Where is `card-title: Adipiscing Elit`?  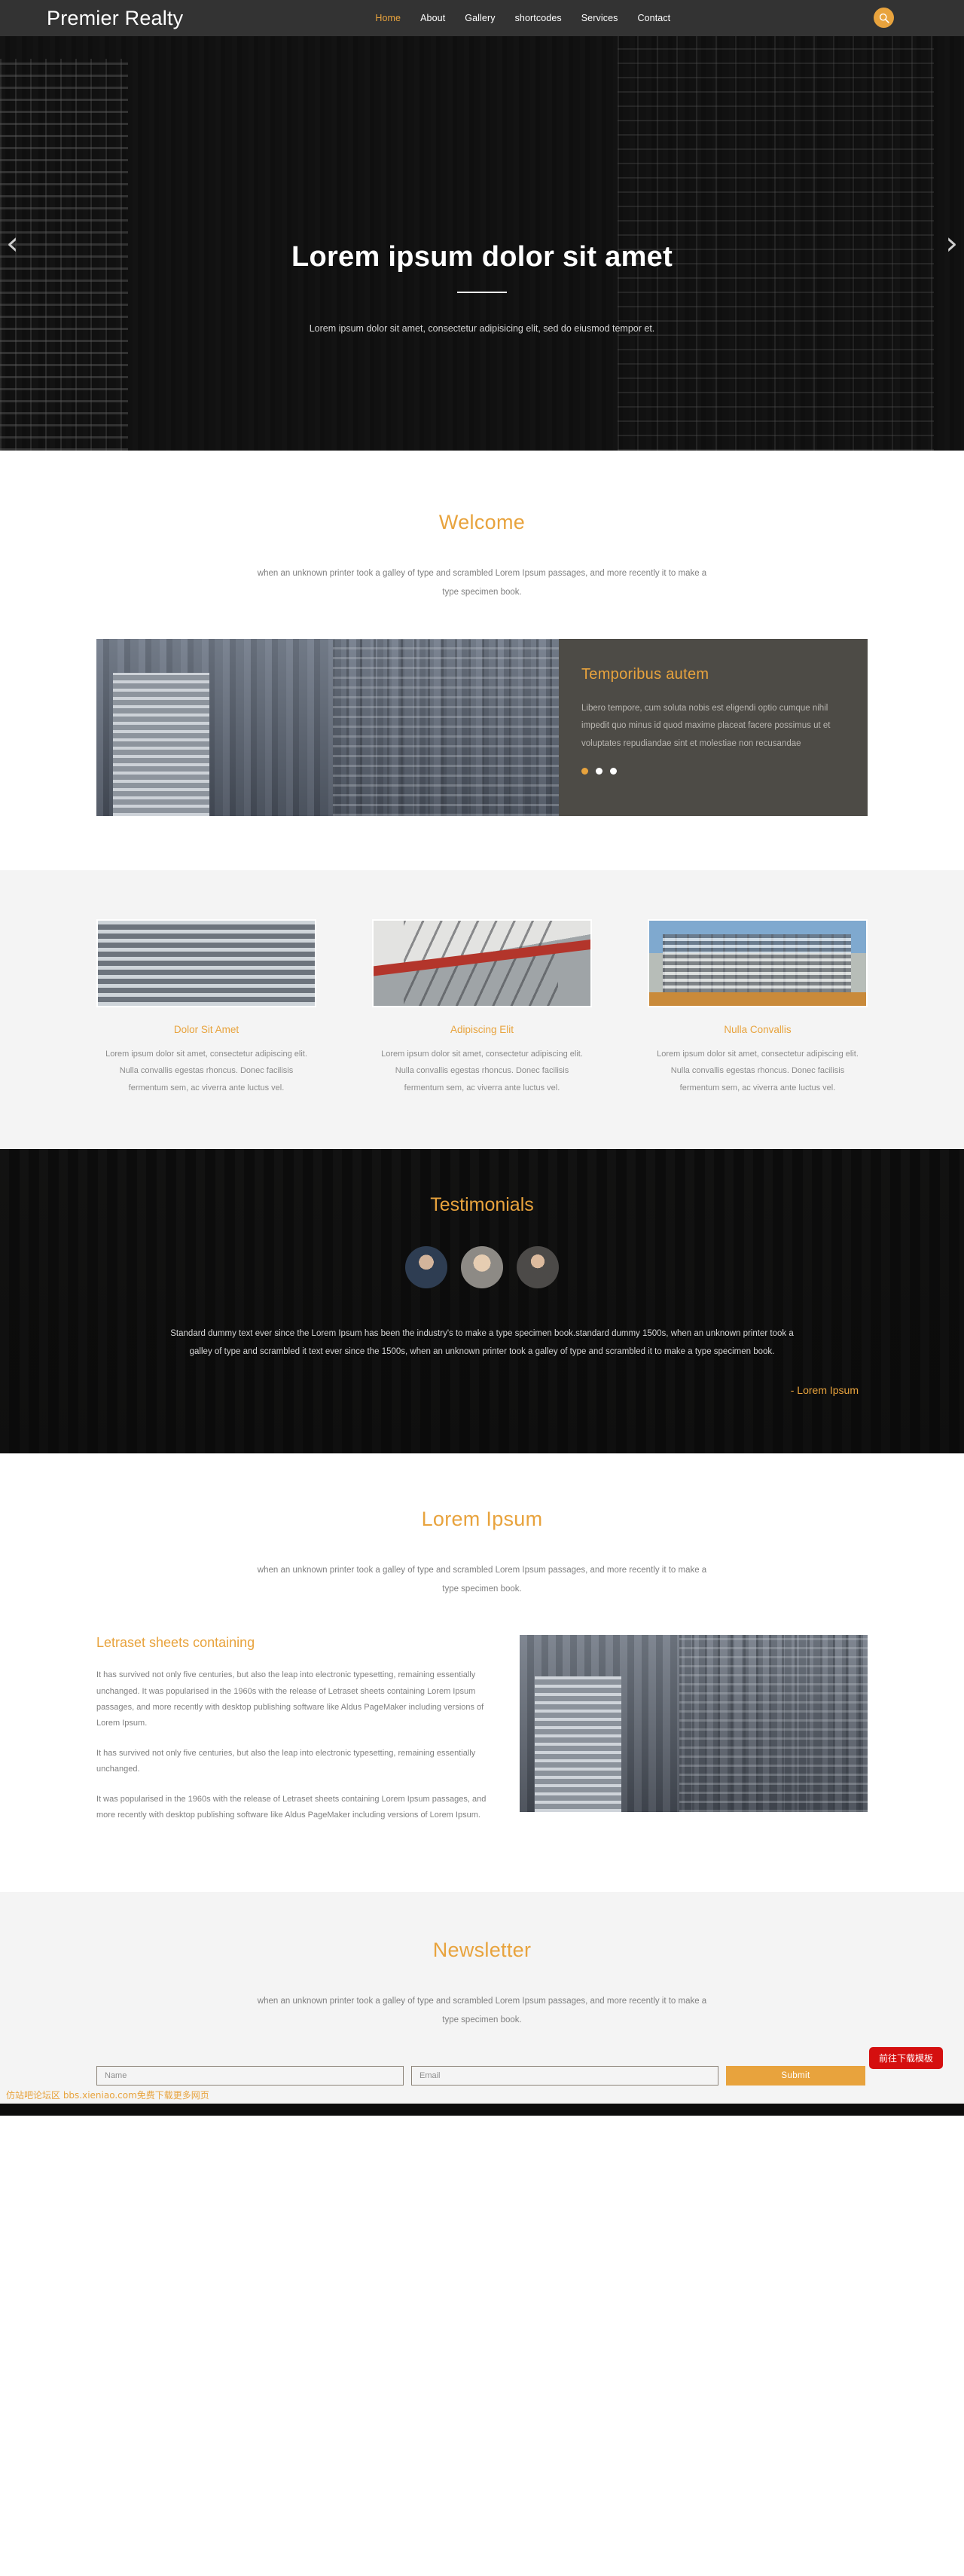 card-title: Adipiscing Elit is located at coordinates (482, 1029).